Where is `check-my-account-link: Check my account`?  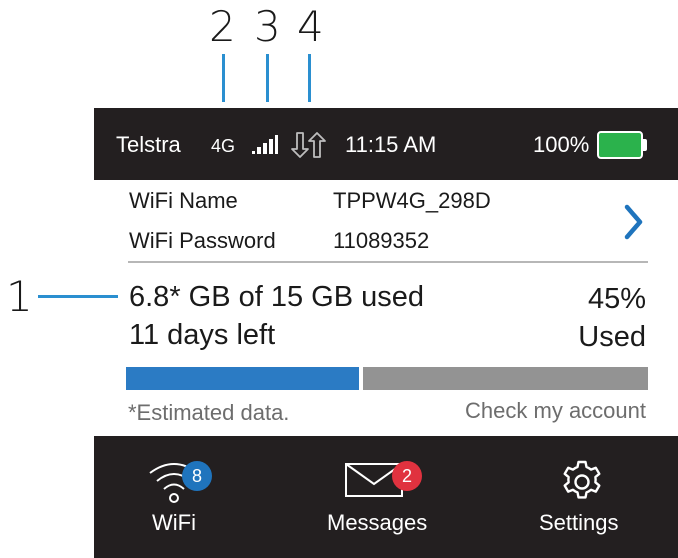
check-my-account-link: Check my account is located at coordinates (533, 411).